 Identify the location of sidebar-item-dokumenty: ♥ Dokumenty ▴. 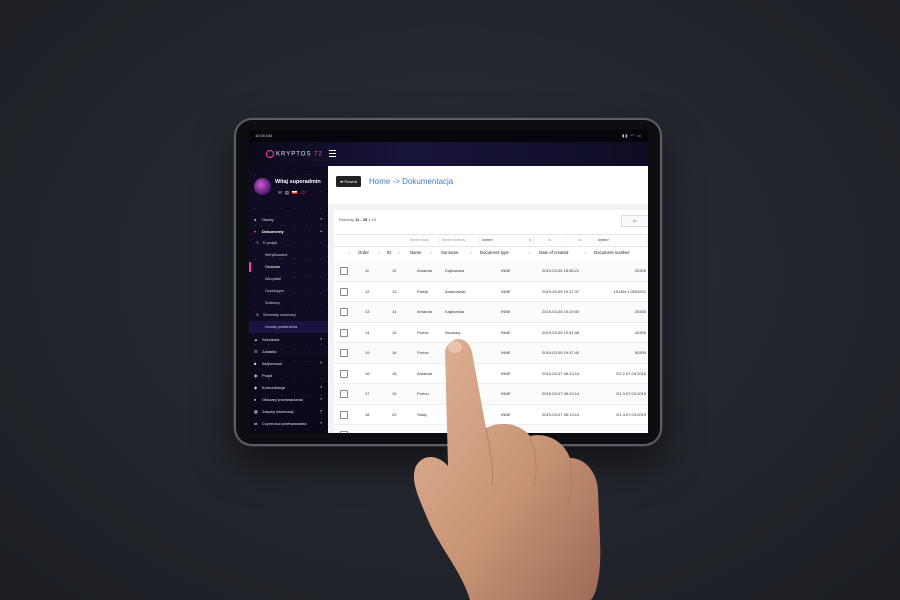
(288, 231).